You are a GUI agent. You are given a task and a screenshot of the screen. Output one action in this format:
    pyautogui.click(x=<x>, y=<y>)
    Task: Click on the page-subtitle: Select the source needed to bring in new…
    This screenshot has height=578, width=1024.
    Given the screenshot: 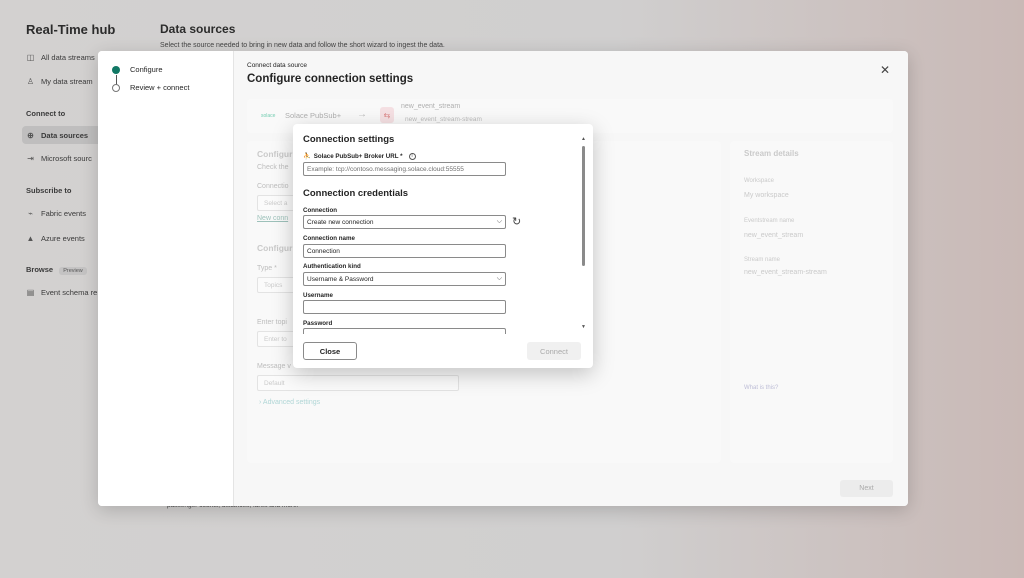 What is the action you would take?
    pyautogui.click(x=302, y=45)
    